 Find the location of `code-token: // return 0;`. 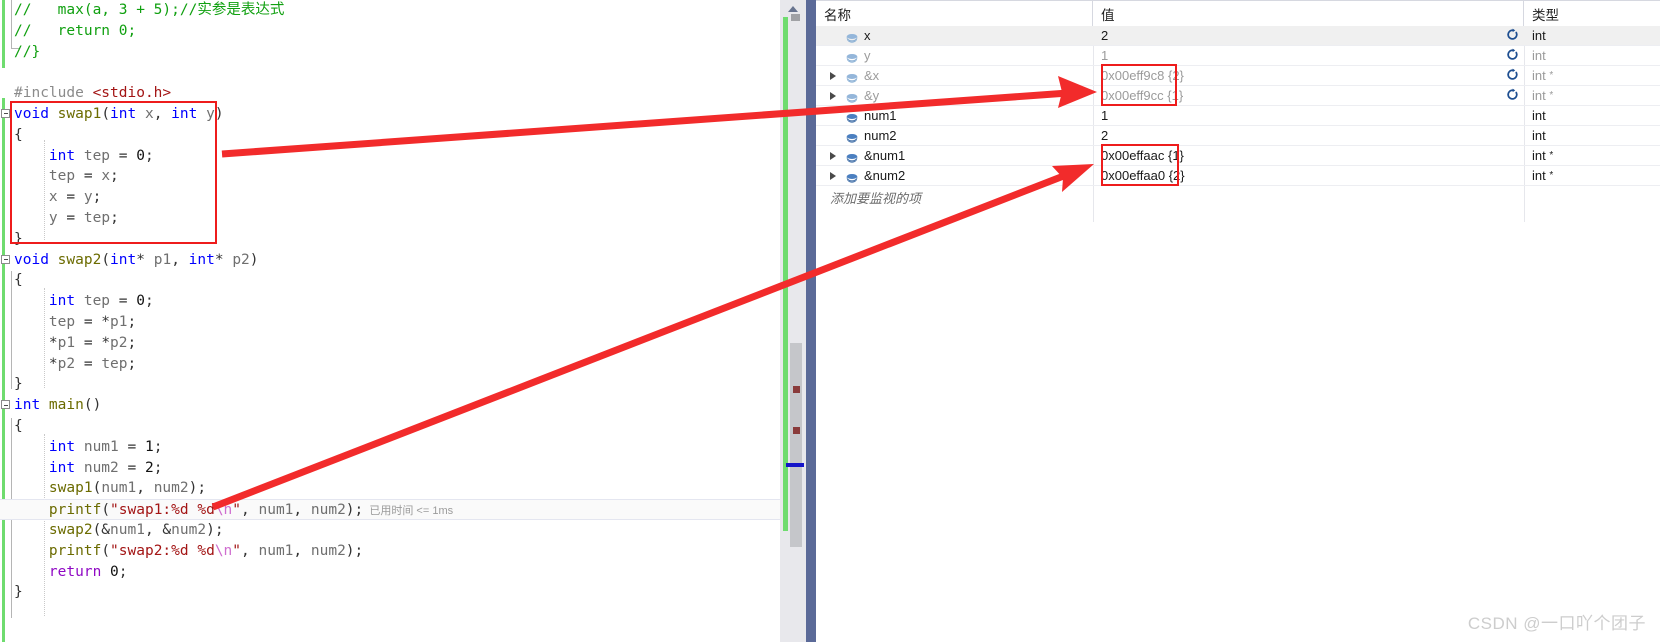

code-token: // return 0; is located at coordinates (75, 30).